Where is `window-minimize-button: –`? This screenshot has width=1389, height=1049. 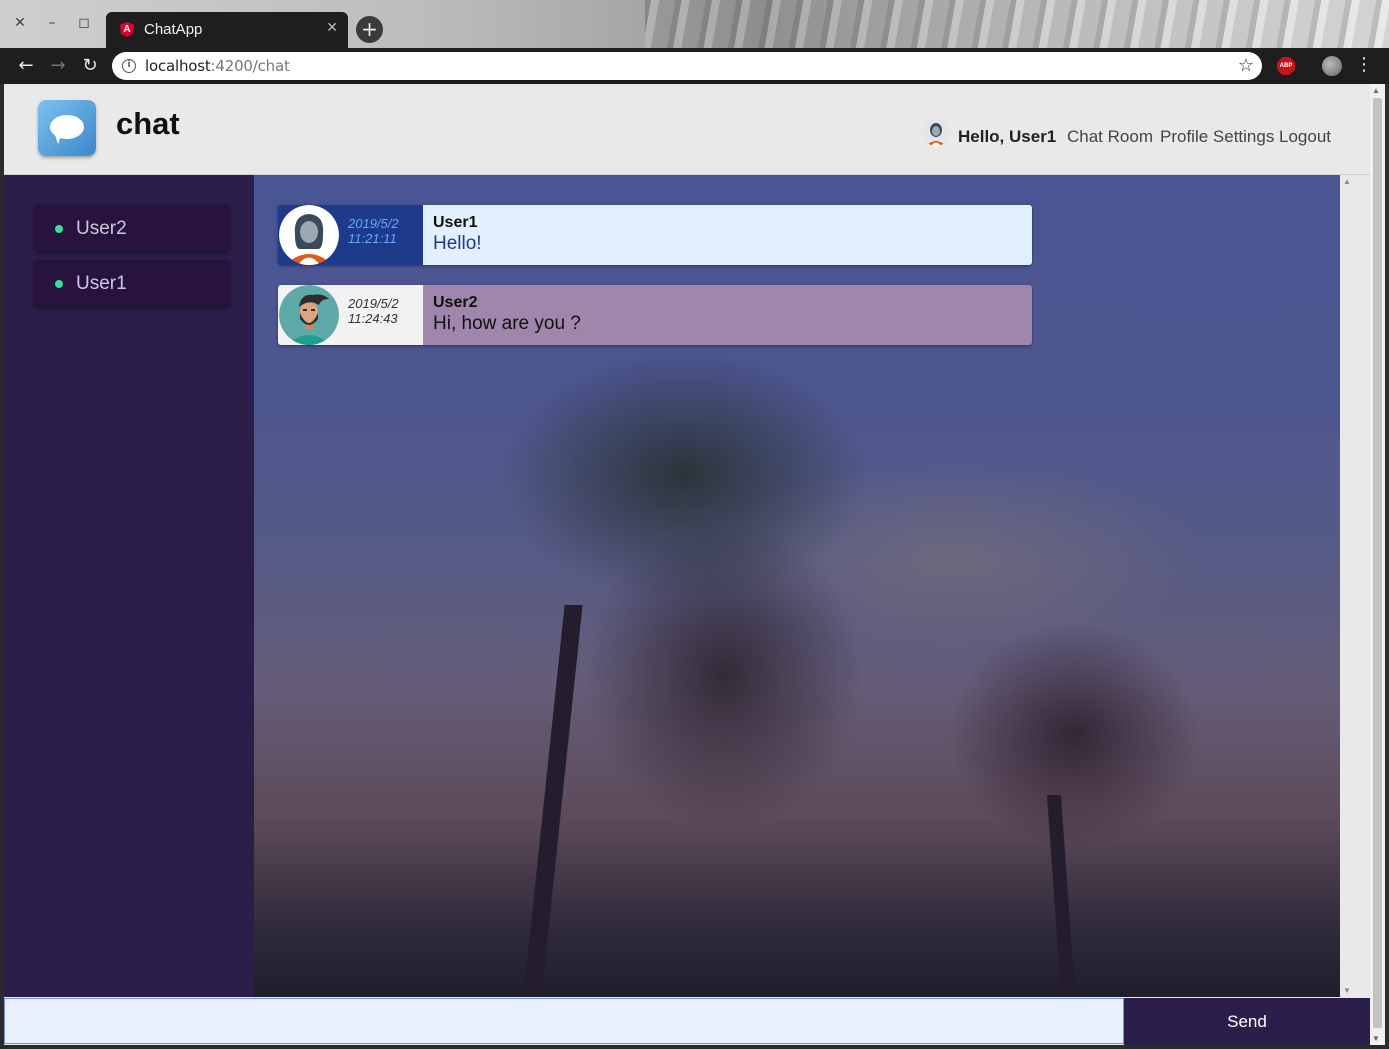
window-minimize-button: – is located at coordinates (52, 23).